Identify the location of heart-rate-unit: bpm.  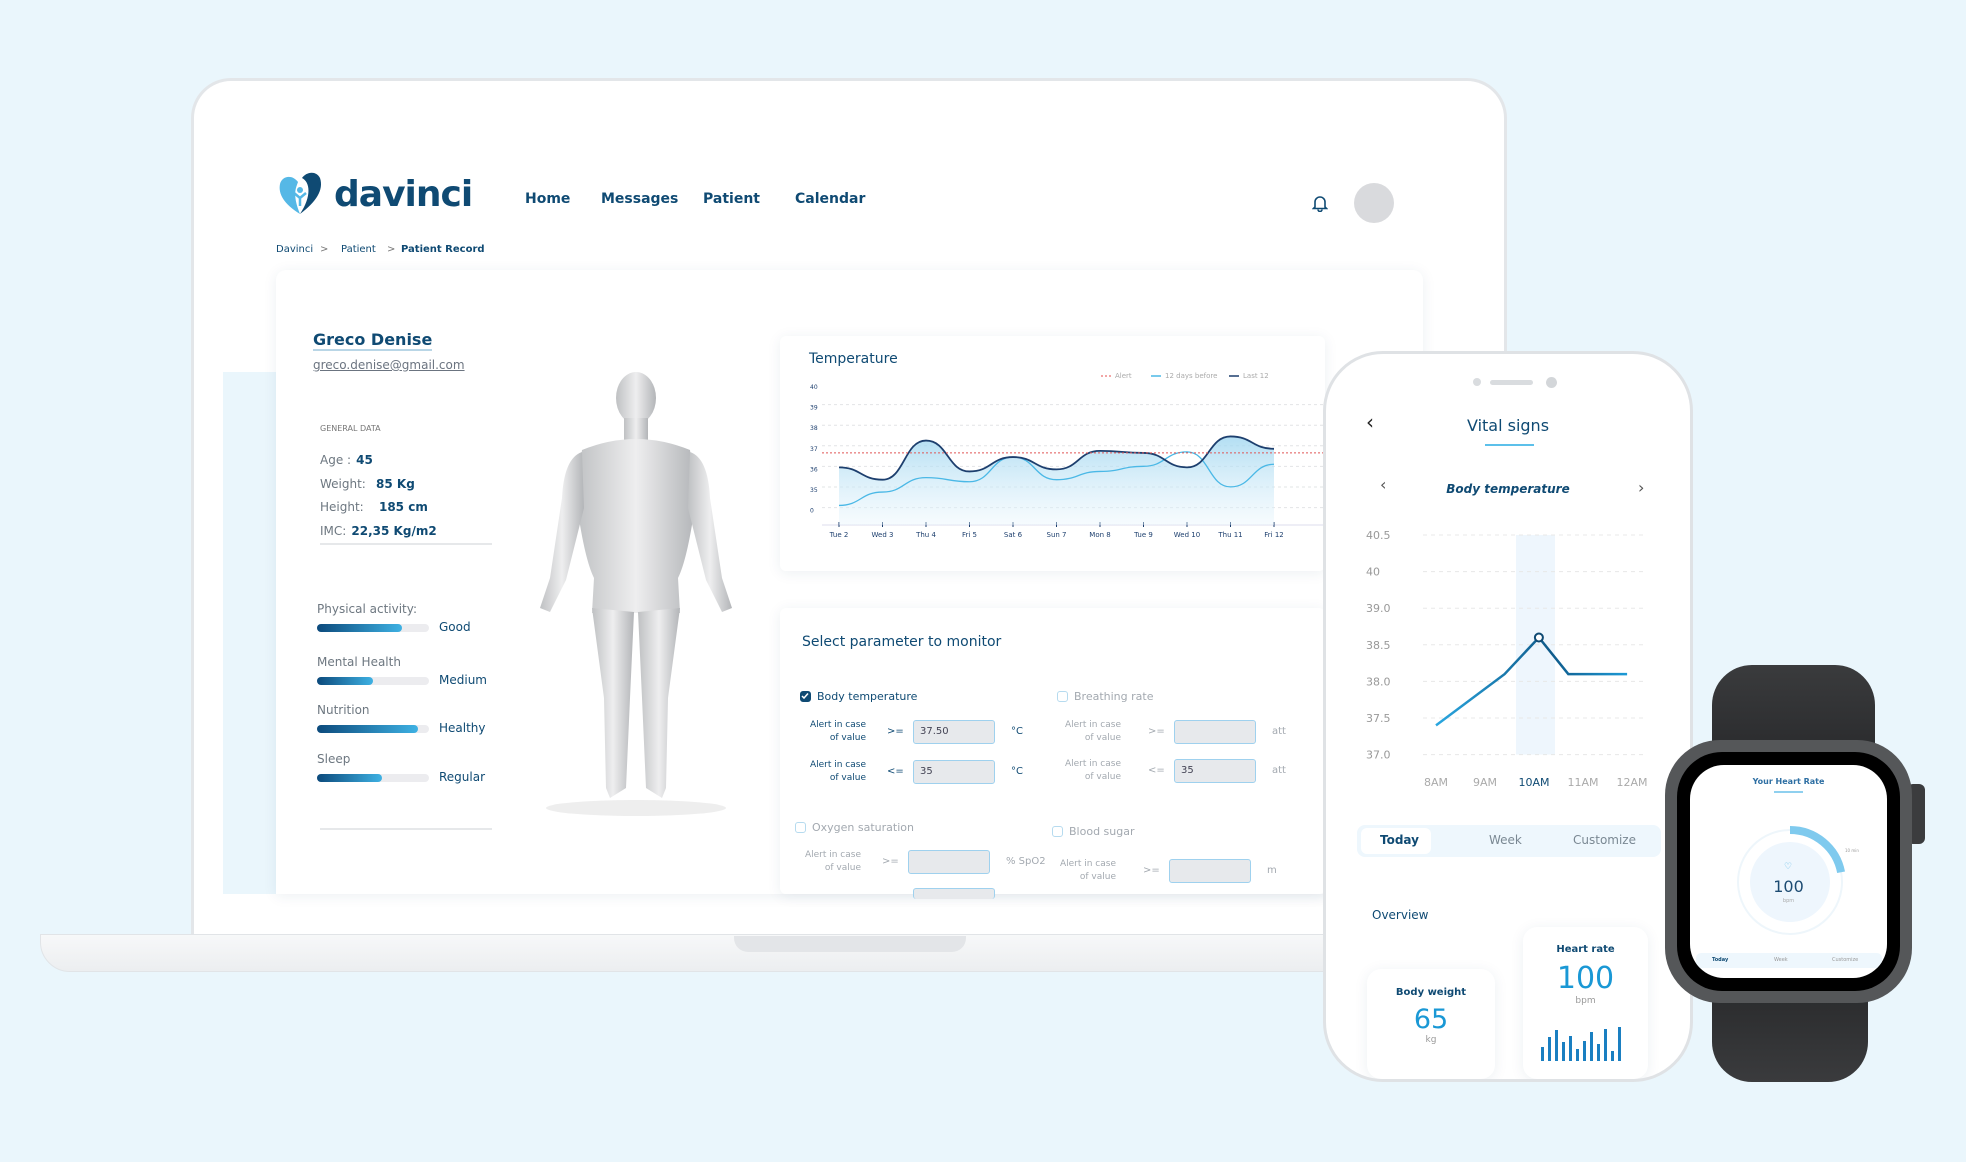
(1585, 1001).